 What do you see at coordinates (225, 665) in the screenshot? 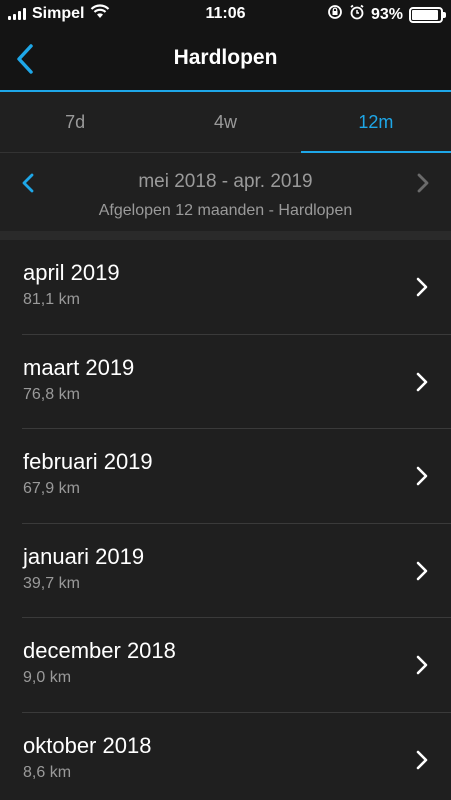
I see `list-item: december 2018 9,0 km` at bounding box center [225, 665].